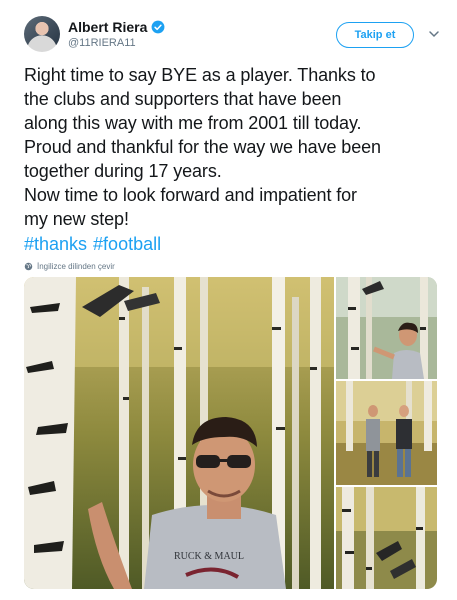 Image resolution: width=457 pixels, height=600 pixels. Describe the element at coordinates (76, 266) in the screenshot. I see `translate-label: İngilizce dilinden çevir` at that location.